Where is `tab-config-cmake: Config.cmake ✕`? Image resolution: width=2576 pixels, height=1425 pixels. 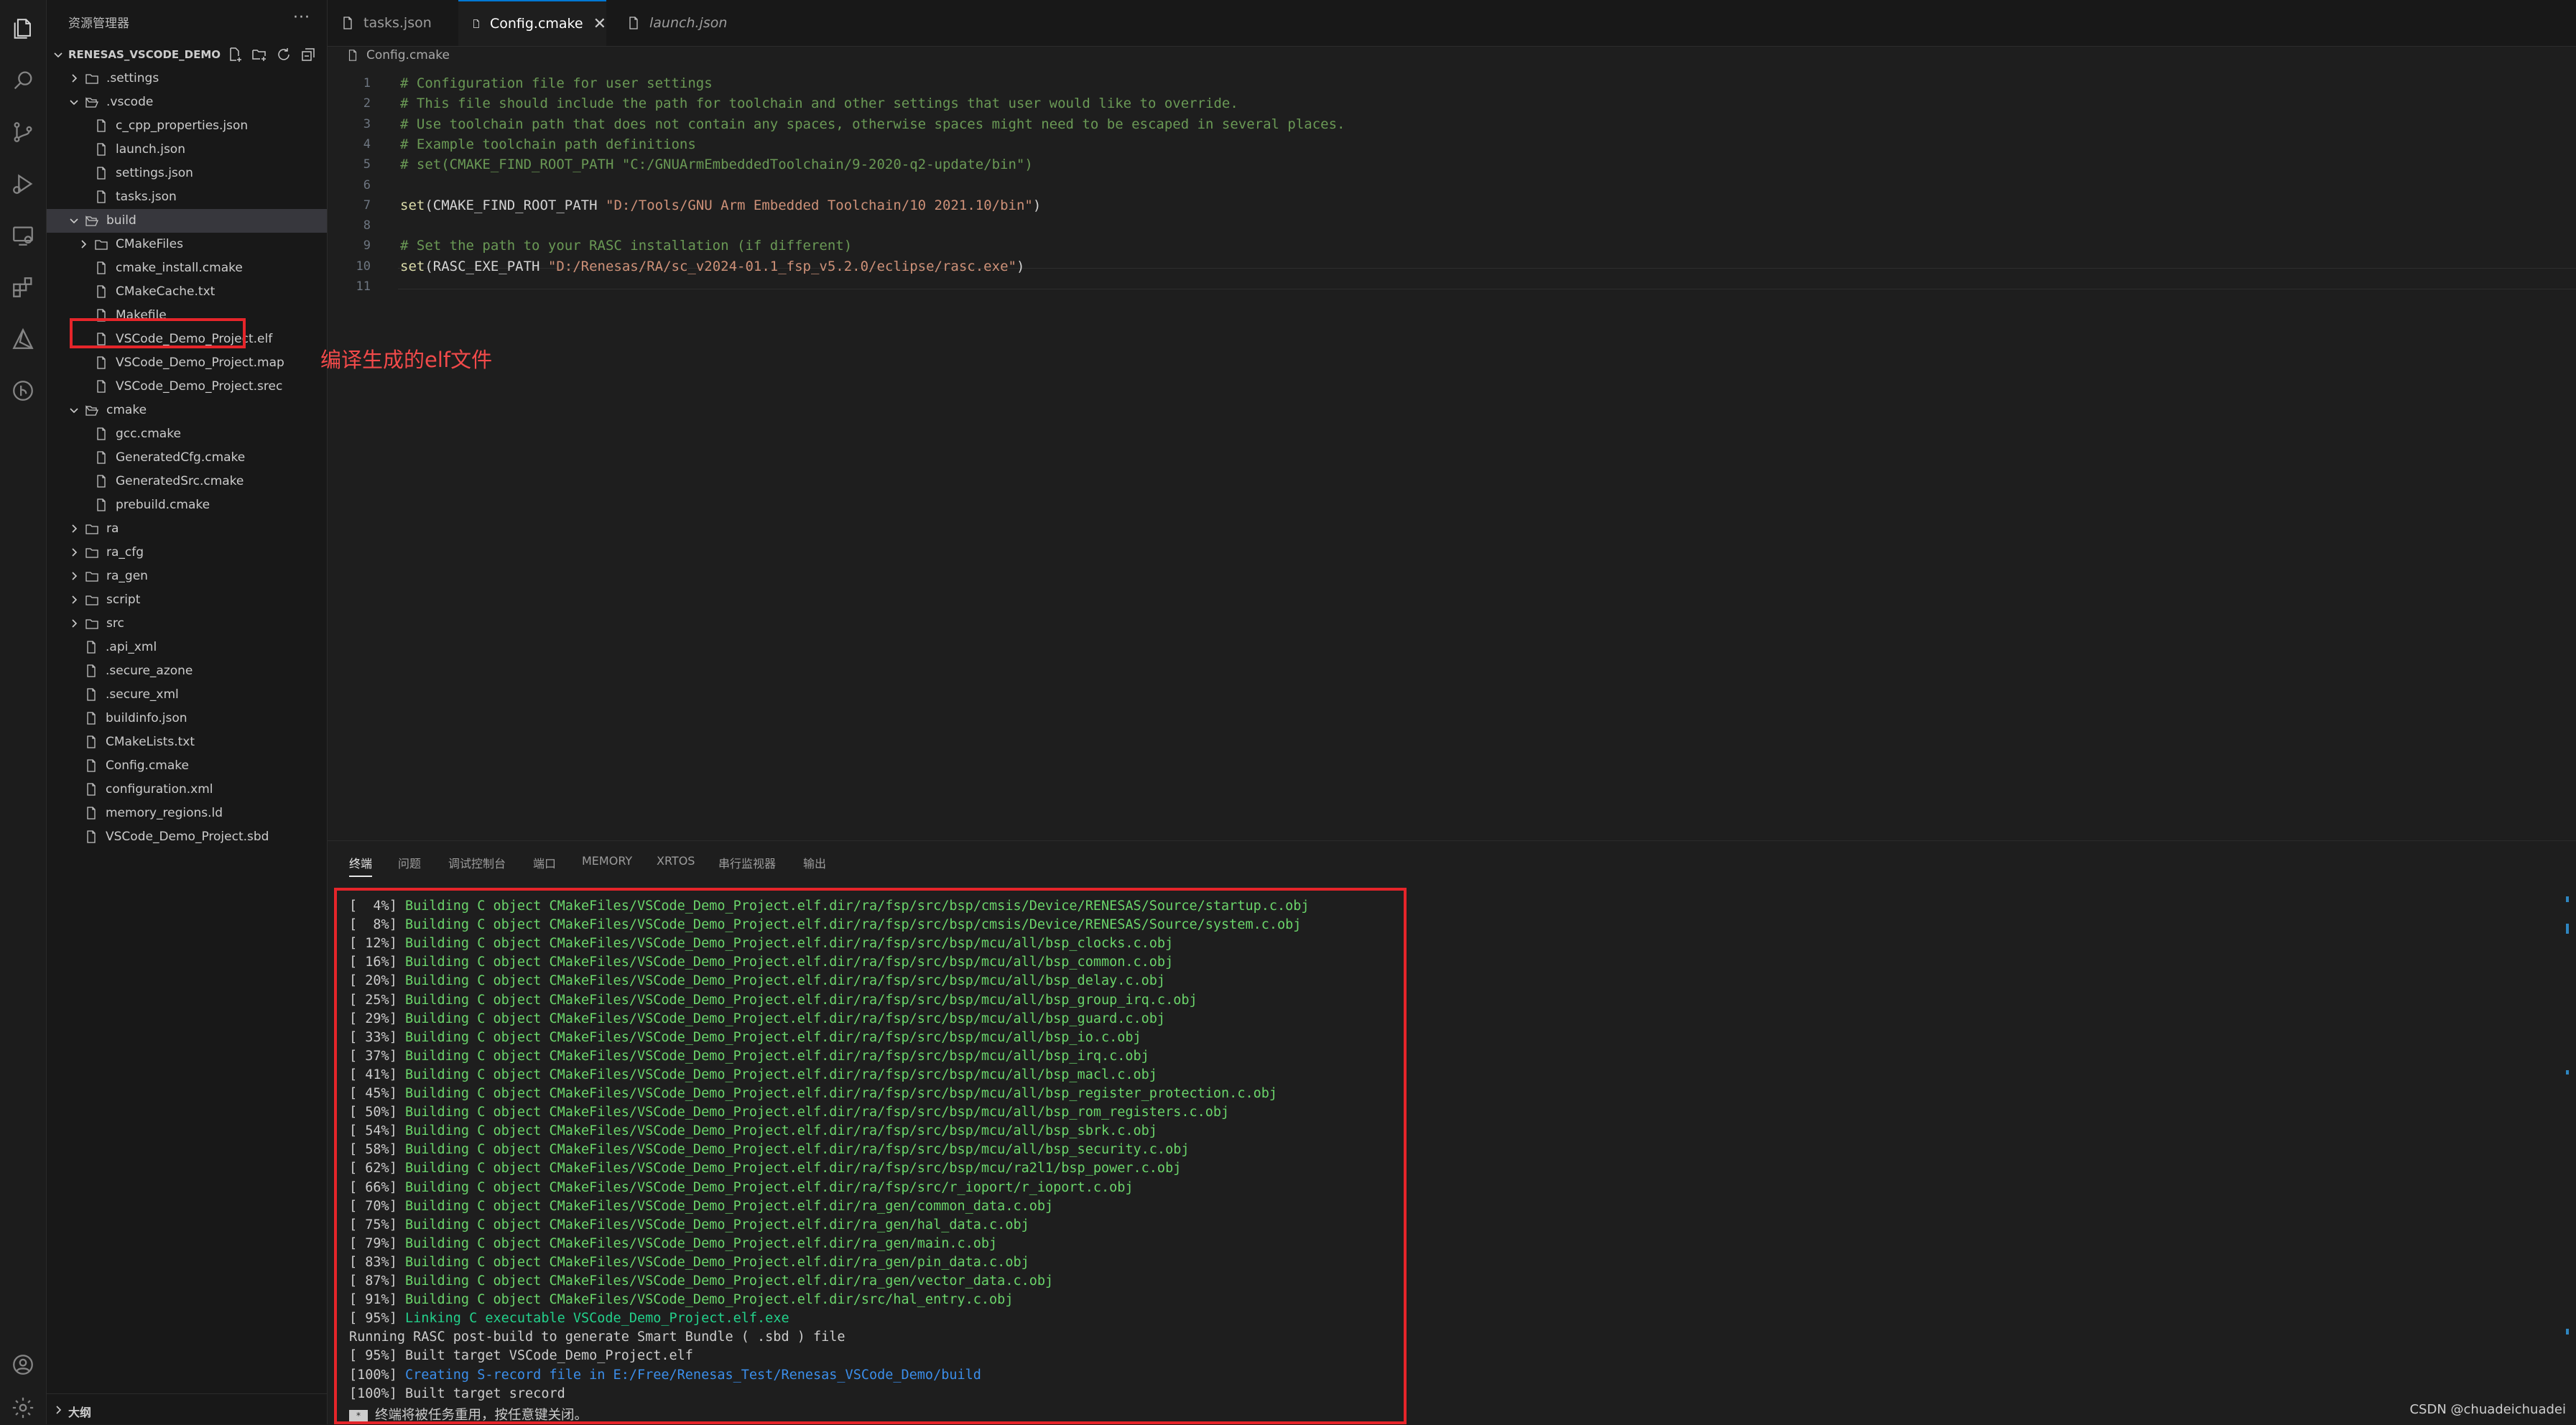 tab-config-cmake: Config.cmake ✕ is located at coordinates (532, 23).